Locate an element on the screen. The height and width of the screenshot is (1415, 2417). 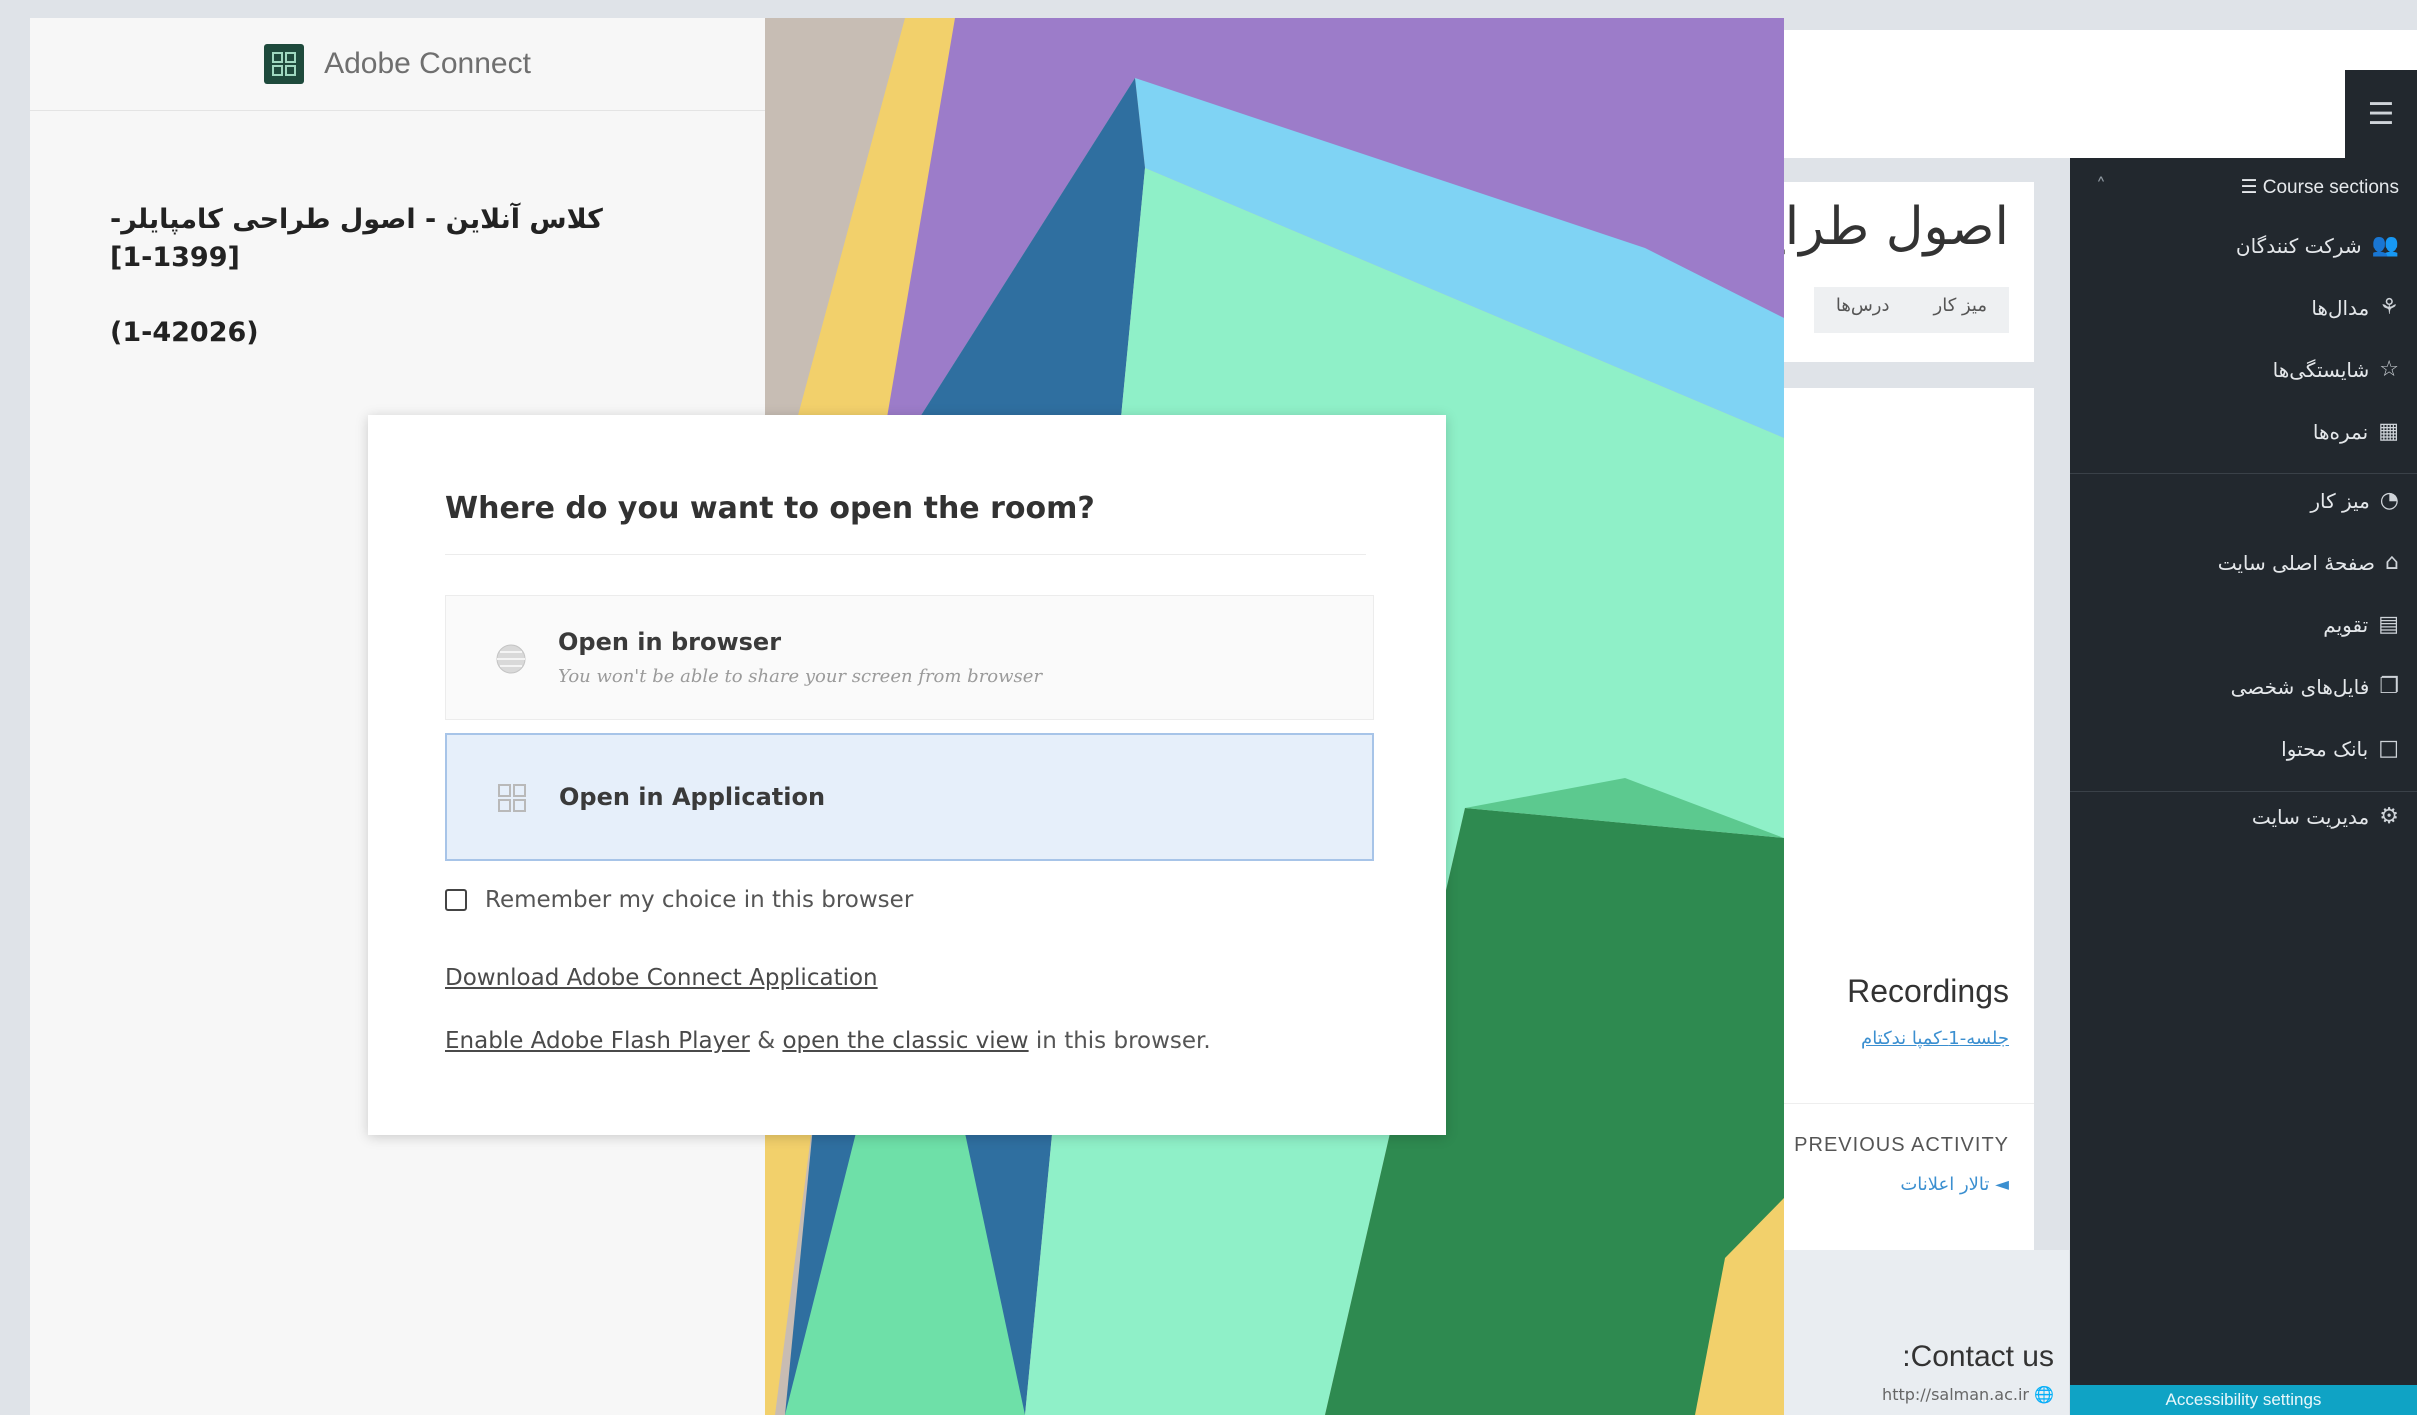
accessibility-settings-button: Accessibility settings is located at coordinates (2243, 1400).